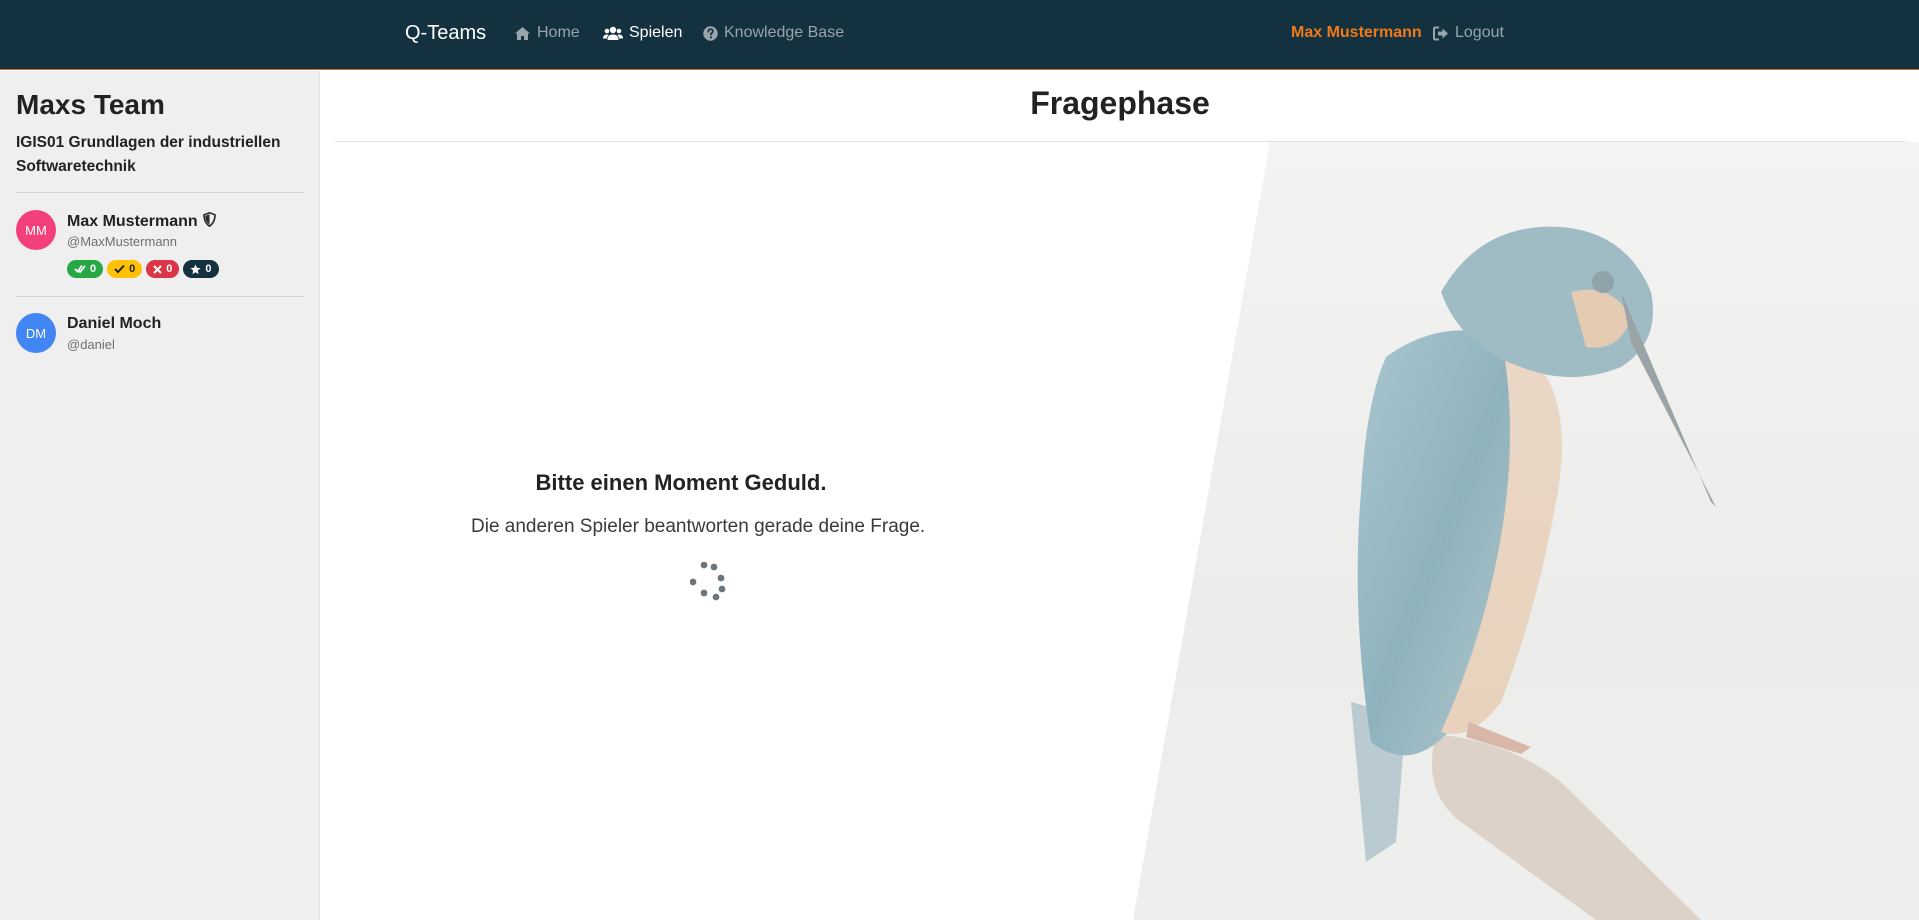 Image resolution: width=1919 pixels, height=920 pixels. I want to click on star-icon, so click(195, 269).